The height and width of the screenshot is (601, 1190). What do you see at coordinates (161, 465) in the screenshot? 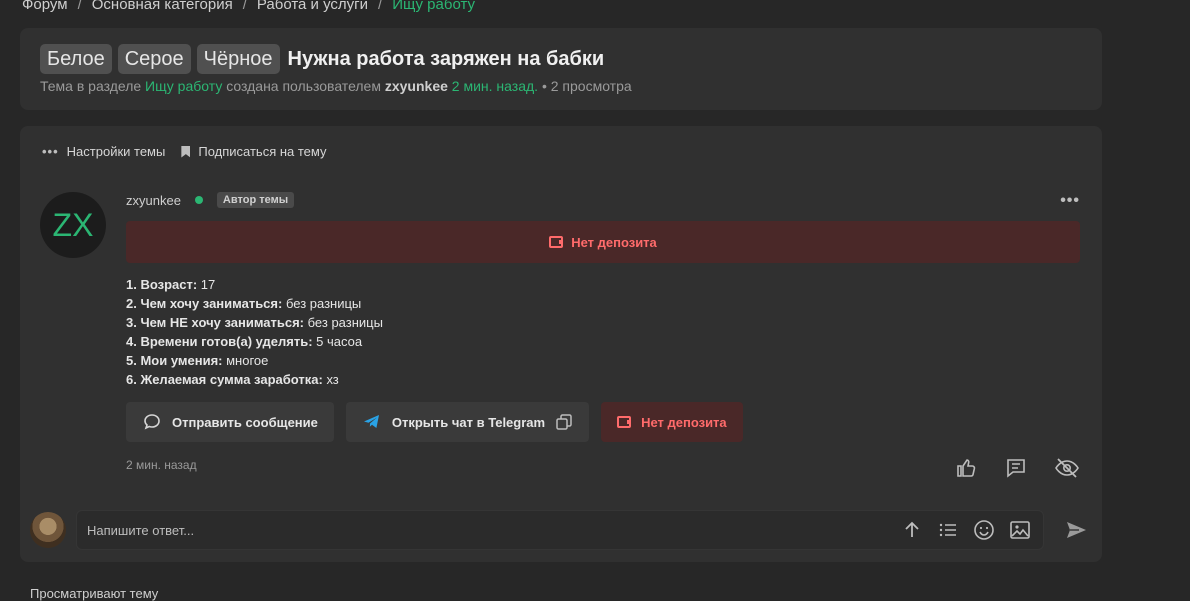
I see `post-time: 2 мин. назад` at bounding box center [161, 465].